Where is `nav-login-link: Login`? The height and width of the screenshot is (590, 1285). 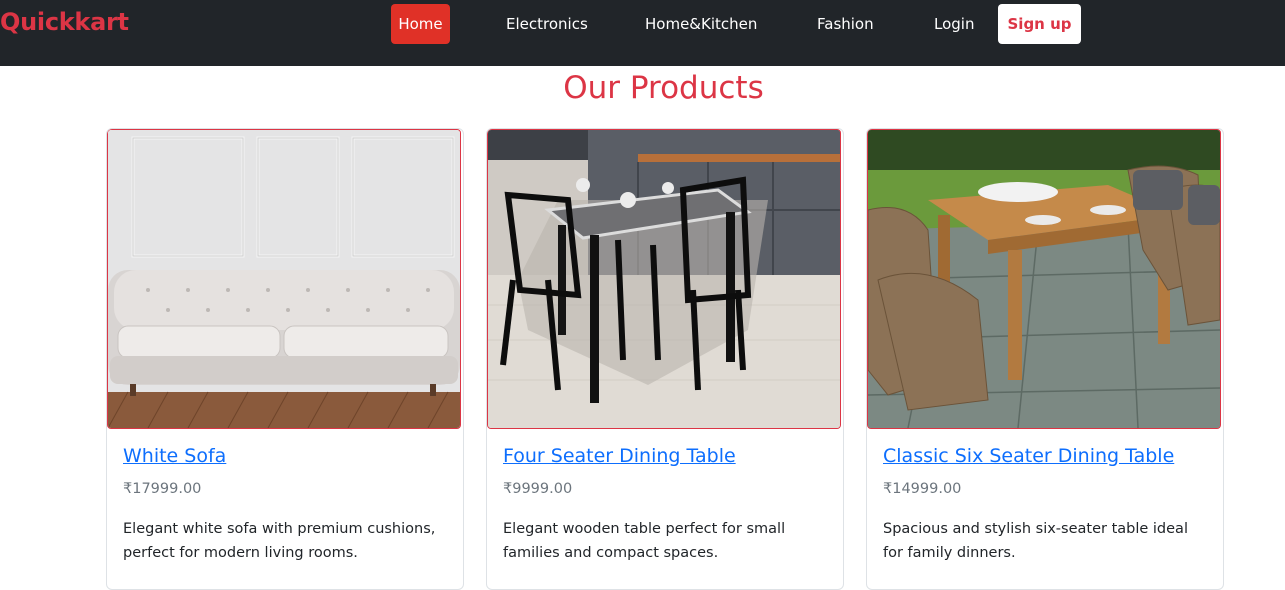
nav-login-link: Login is located at coordinates (954, 24).